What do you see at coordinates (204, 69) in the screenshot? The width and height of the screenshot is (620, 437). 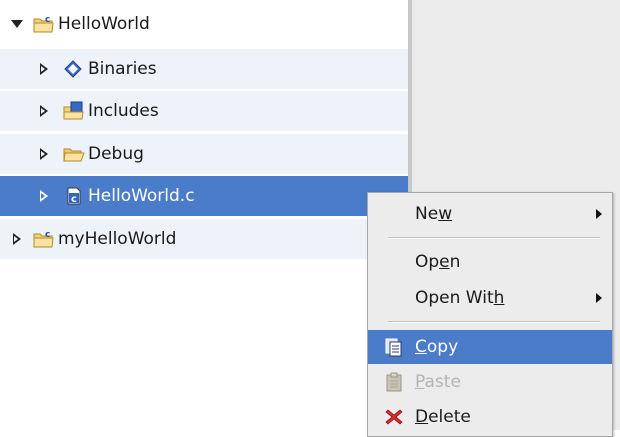 I see `tree-item-binaries: Binaries` at bounding box center [204, 69].